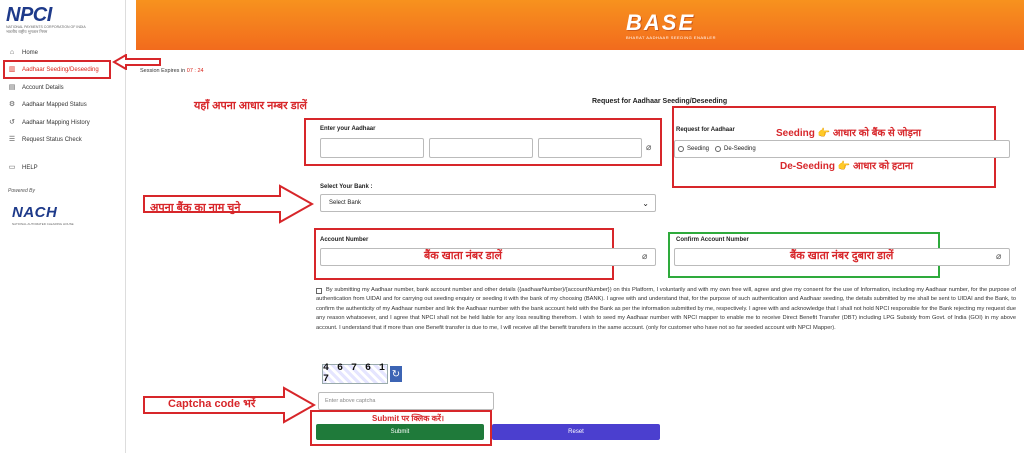  I want to click on annotation-seeding-hint: Seeding 👉 आधार को बैंक से जोड़ना, so click(848, 133).